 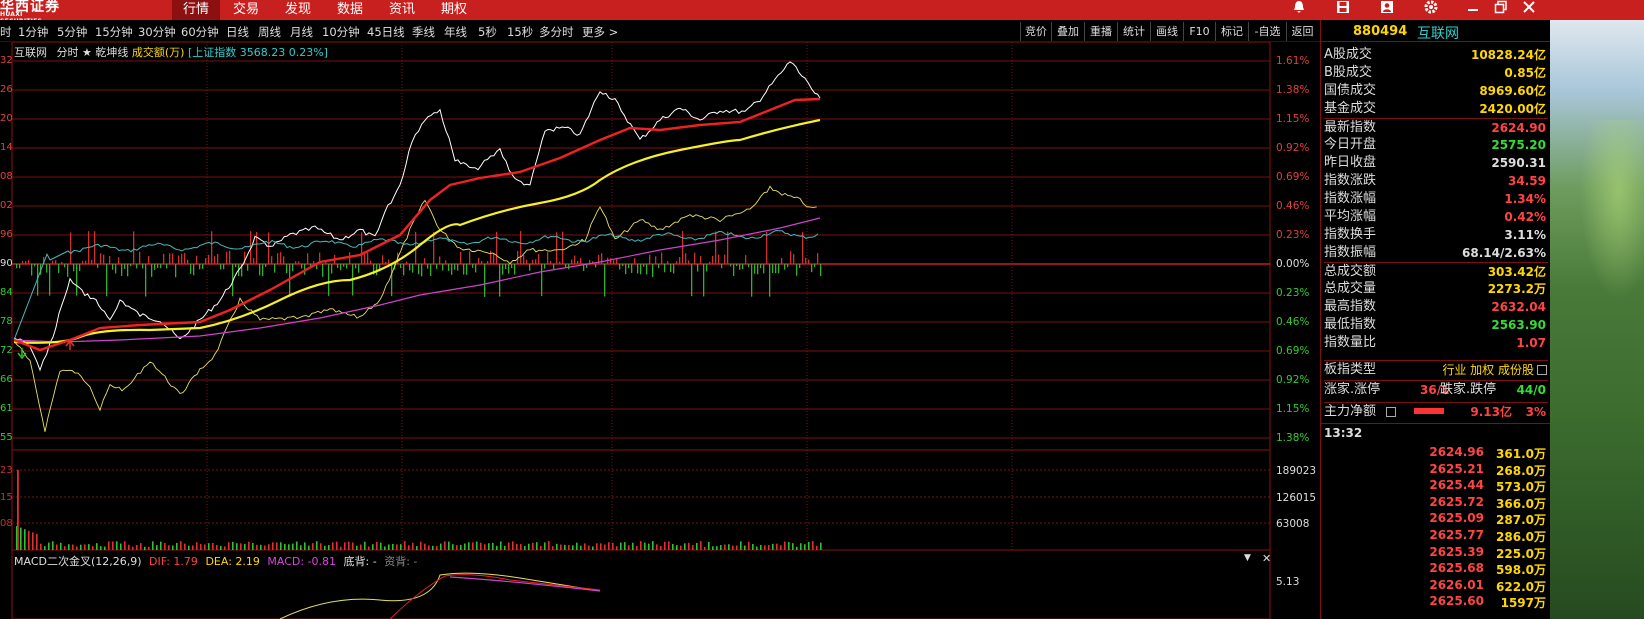 I want to click on period-tab-more: 更多 >, so click(x=600, y=32).